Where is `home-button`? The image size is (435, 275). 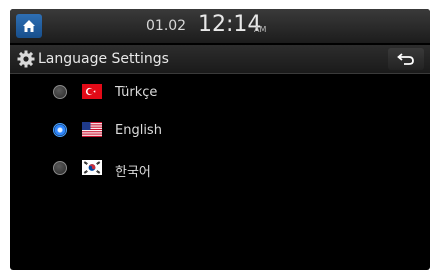 home-button is located at coordinates (29, 26).